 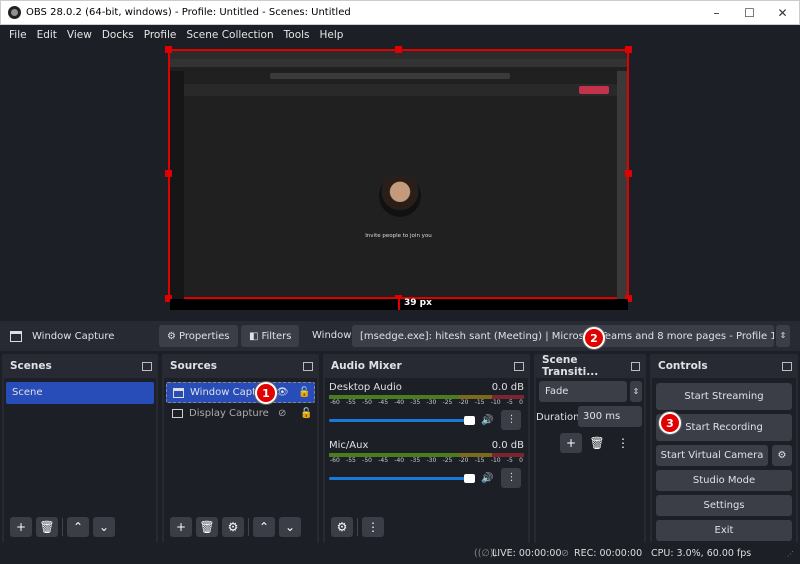 What do you see at coordinates (21, 527) in the screenshot?
I see `add-scene-button: +` at bounding box center [21, 527].